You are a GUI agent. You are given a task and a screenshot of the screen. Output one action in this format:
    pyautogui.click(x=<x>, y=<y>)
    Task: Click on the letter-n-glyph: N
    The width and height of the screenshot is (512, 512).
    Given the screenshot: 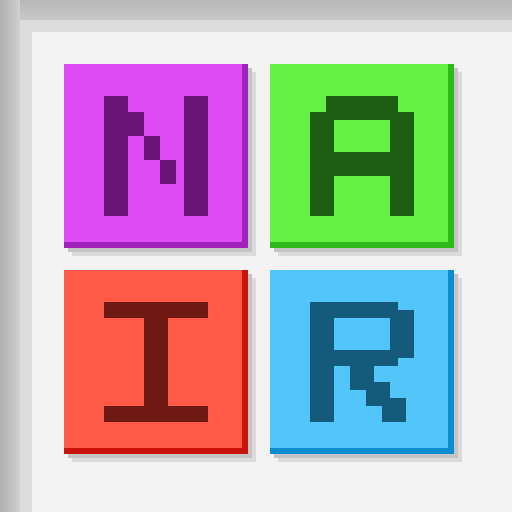 What is the action you would take?
    pyautogui.click(x=156, y=156)
    